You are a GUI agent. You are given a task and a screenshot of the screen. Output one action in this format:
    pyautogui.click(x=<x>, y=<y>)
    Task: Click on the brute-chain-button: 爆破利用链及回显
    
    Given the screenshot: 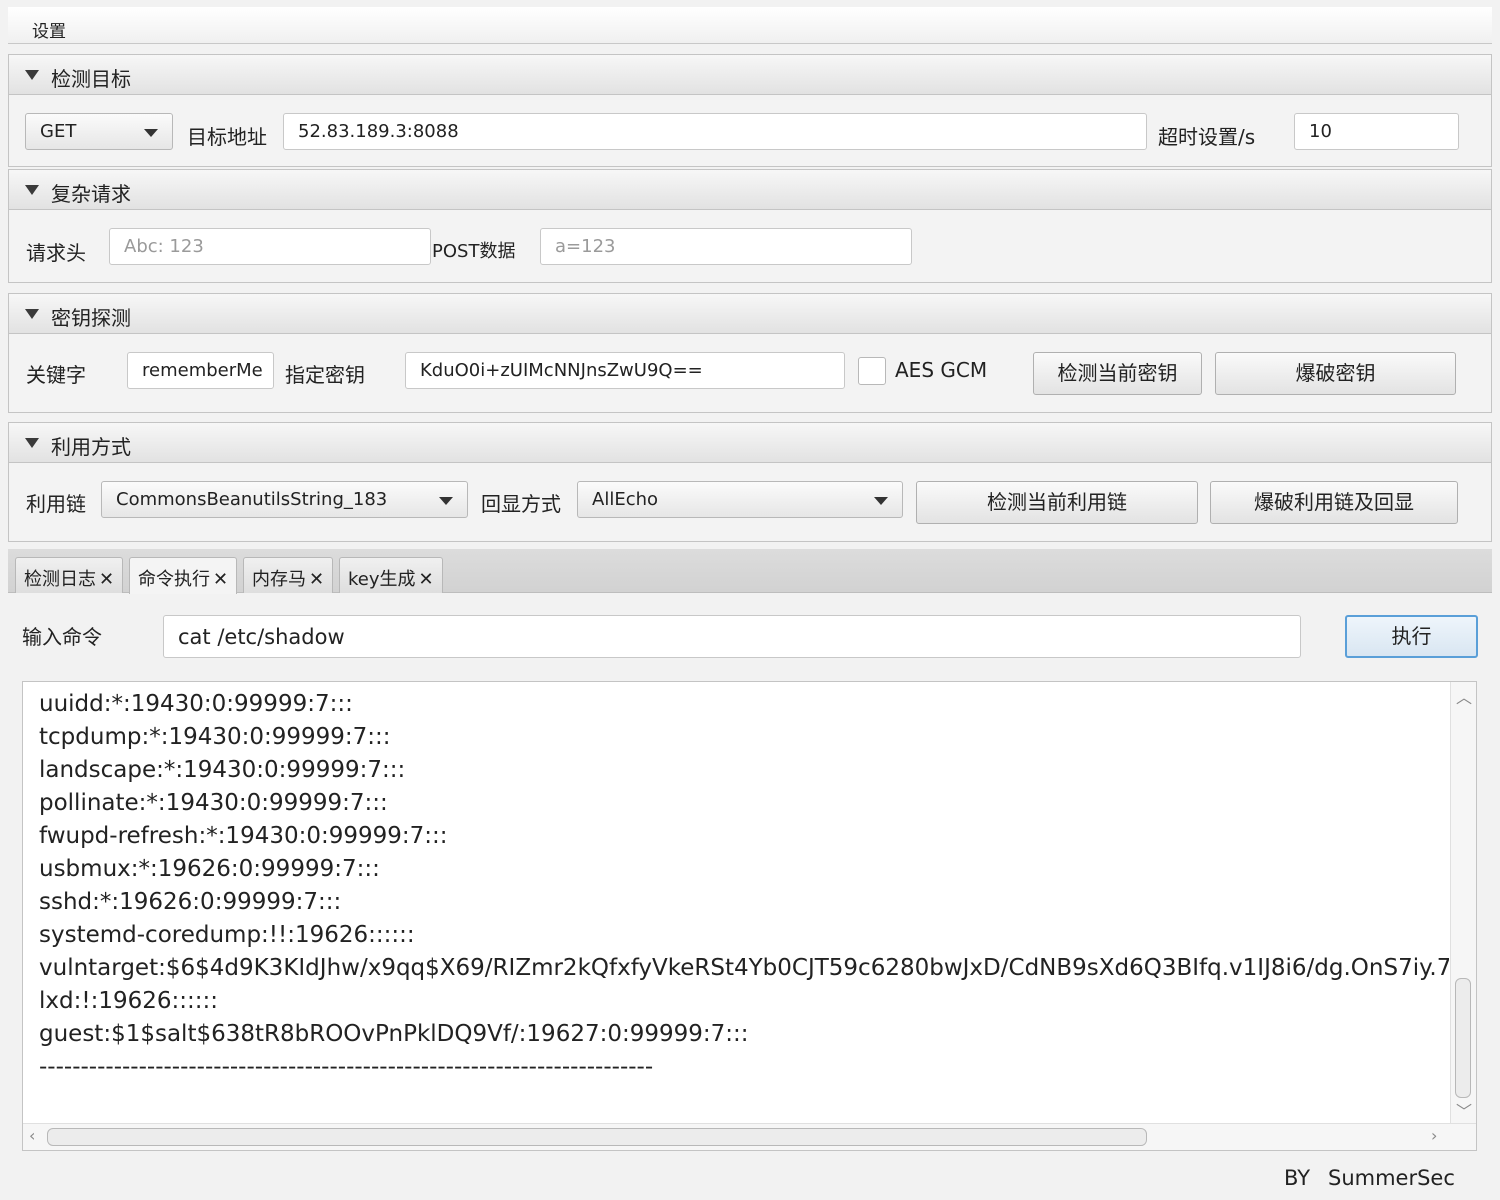 What is the action you would take?
    pyautogui.click(x=1334, y=502)
    